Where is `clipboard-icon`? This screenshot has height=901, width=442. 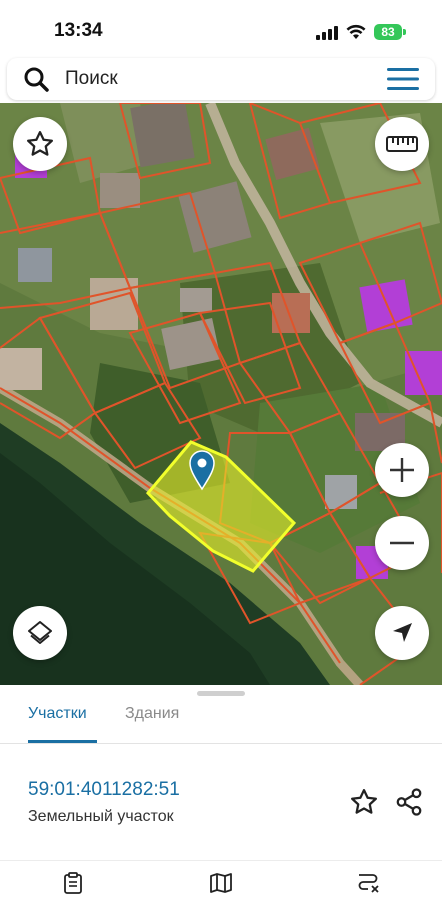 clipboard-icon is located at coordinates (73, 883).